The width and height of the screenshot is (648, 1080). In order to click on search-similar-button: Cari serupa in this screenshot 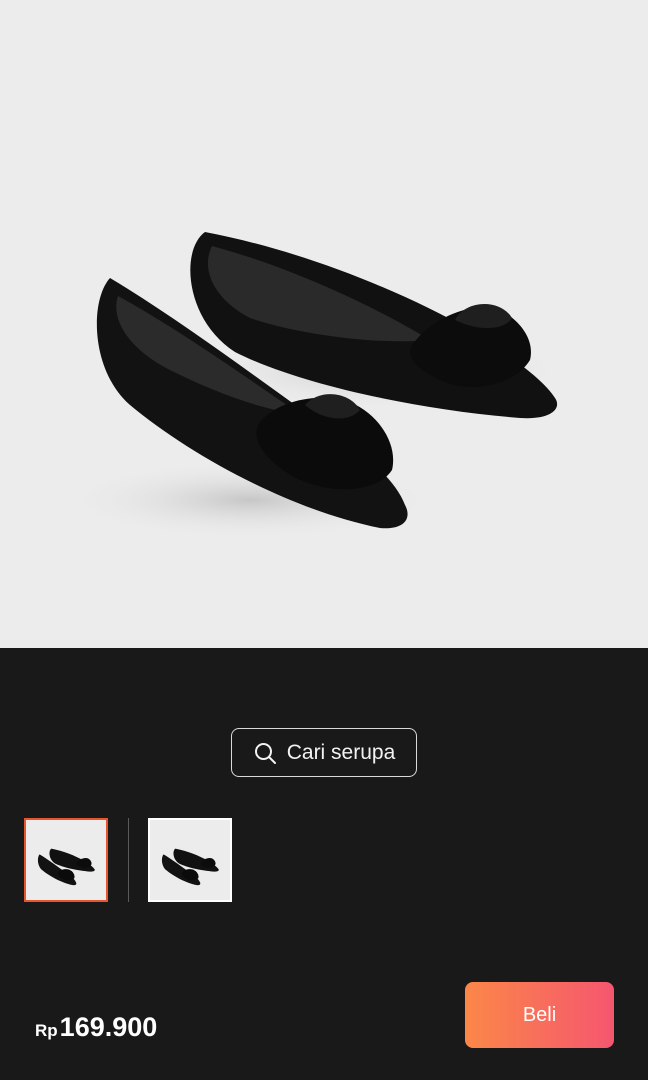, I will do `click(324, 752)`.